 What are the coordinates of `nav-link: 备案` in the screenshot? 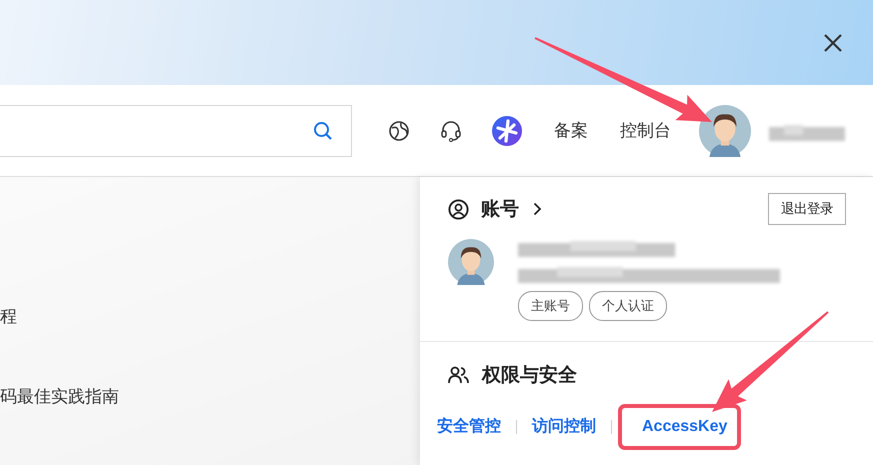 It's located at (571, 130).